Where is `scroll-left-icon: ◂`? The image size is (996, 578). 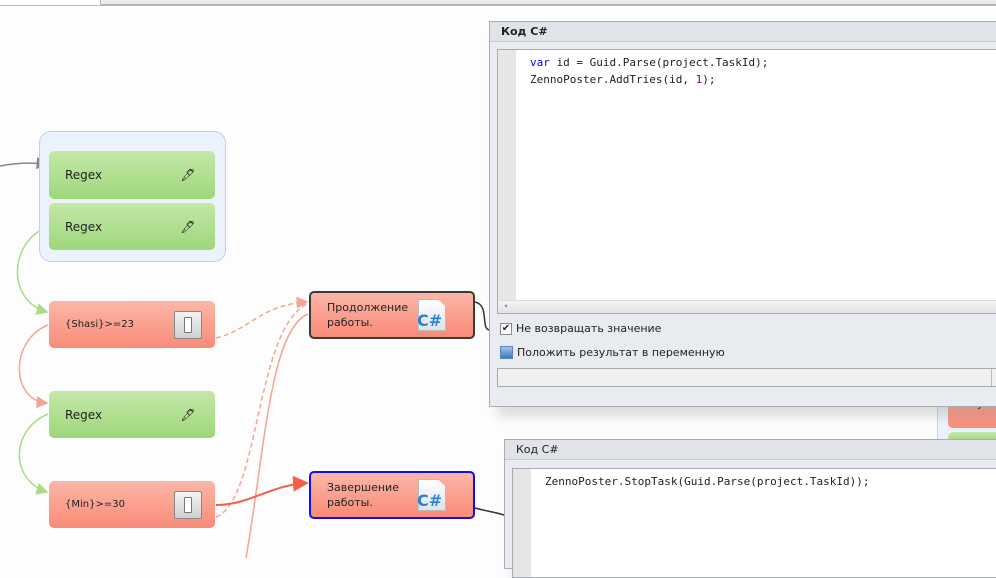
scroll-left-icon: ◂ is located at coordinates (505, 305).